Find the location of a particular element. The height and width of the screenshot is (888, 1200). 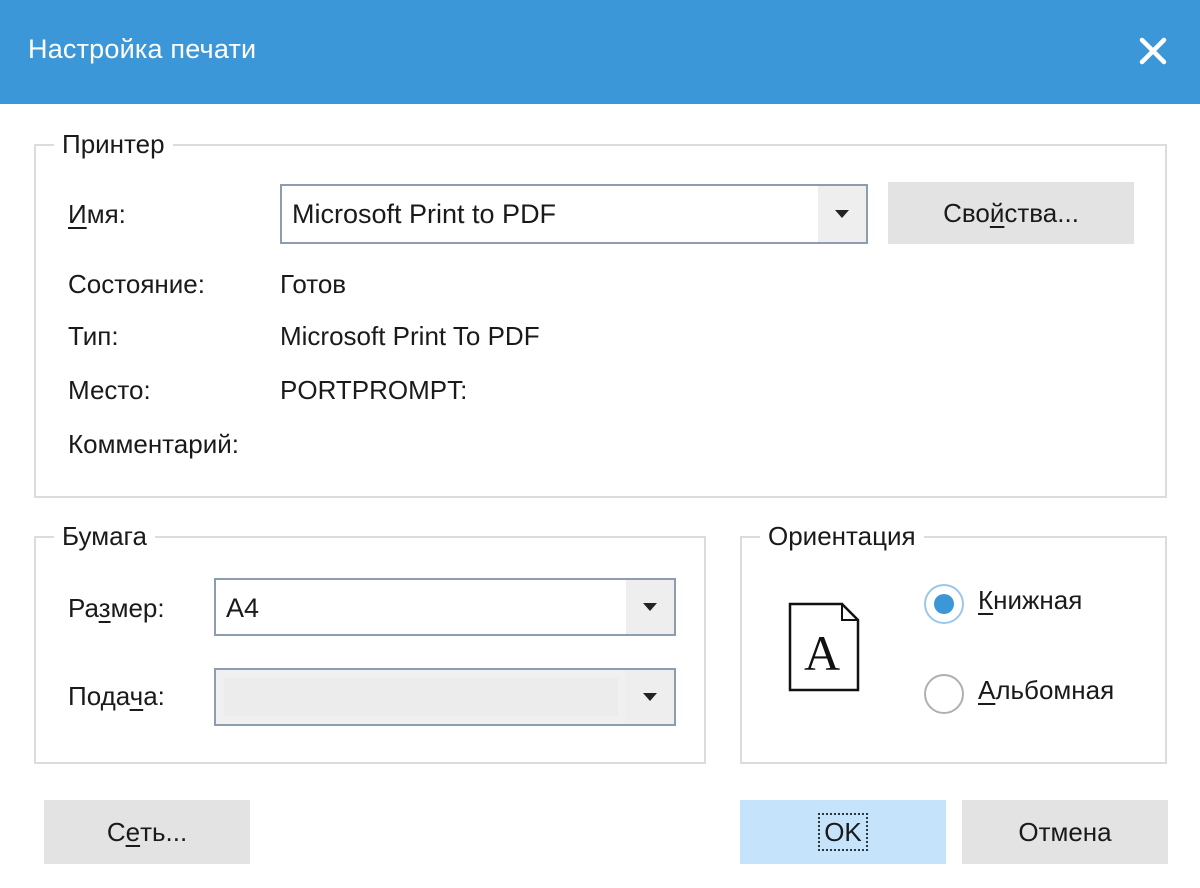

window-title: Настройка печати is located at coordinates (142, 49).